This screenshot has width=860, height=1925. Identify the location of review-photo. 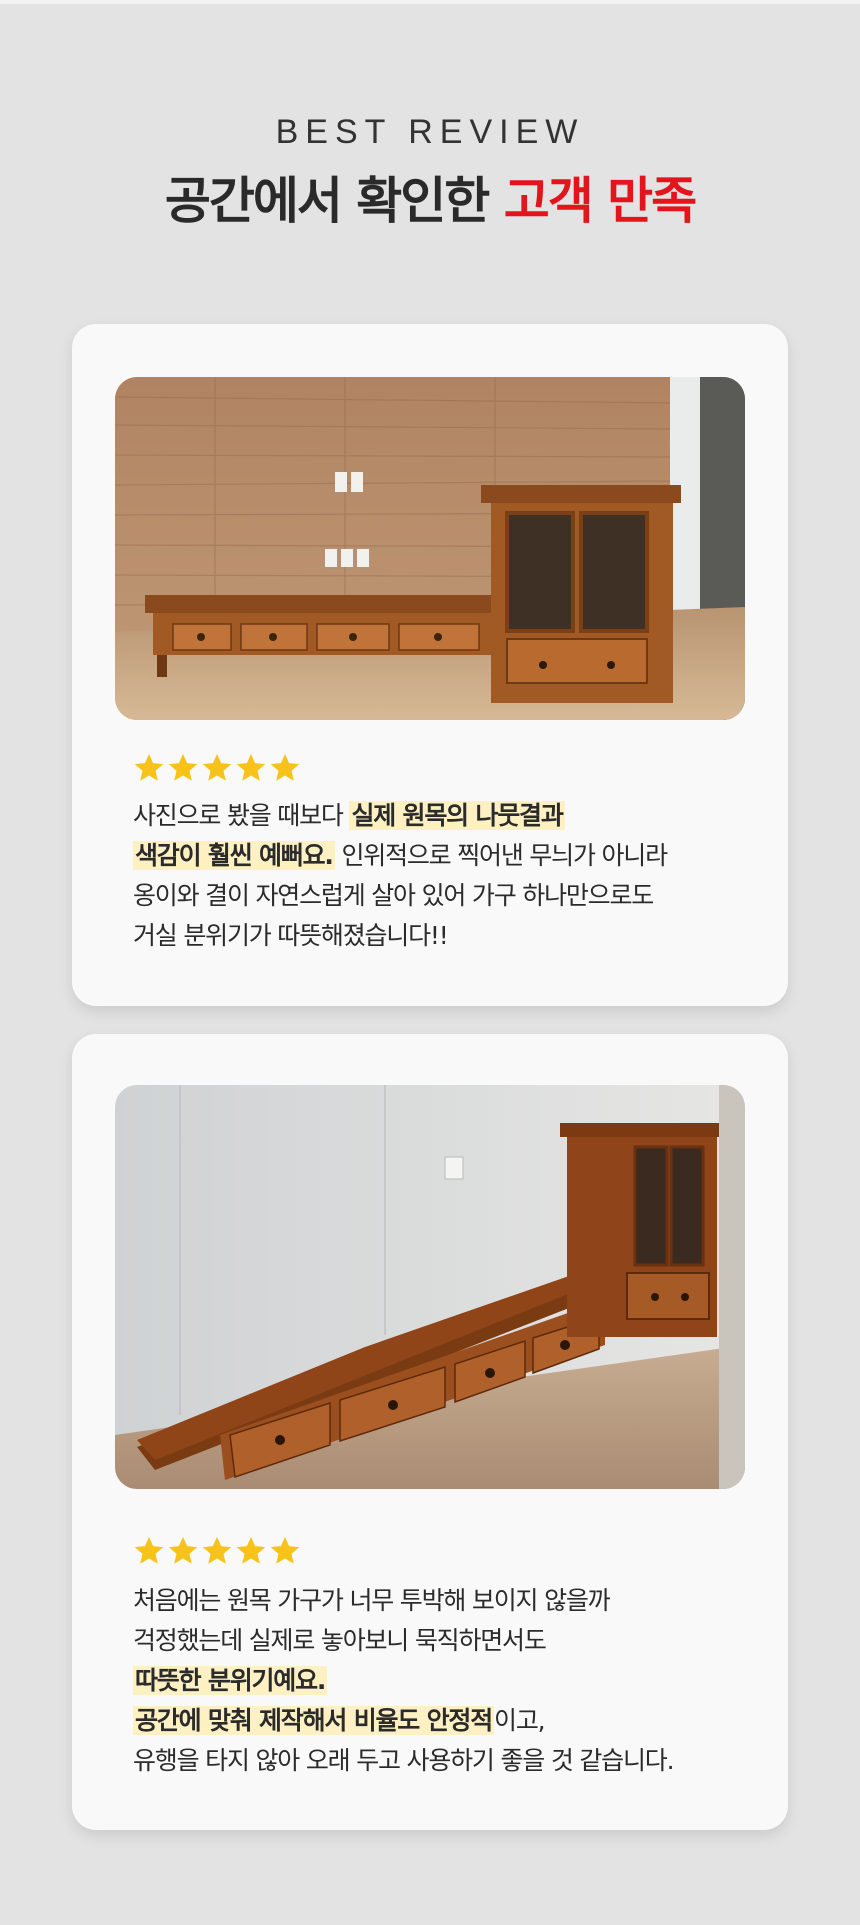
(430, 548).